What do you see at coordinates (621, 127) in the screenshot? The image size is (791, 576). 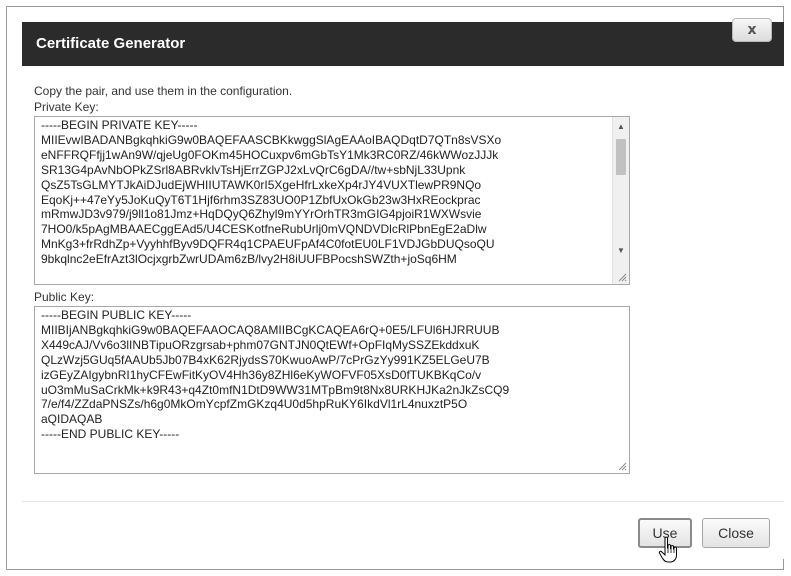 I see `scroll-up-arrow-icon: ▲` at bounding box center [621, 127].